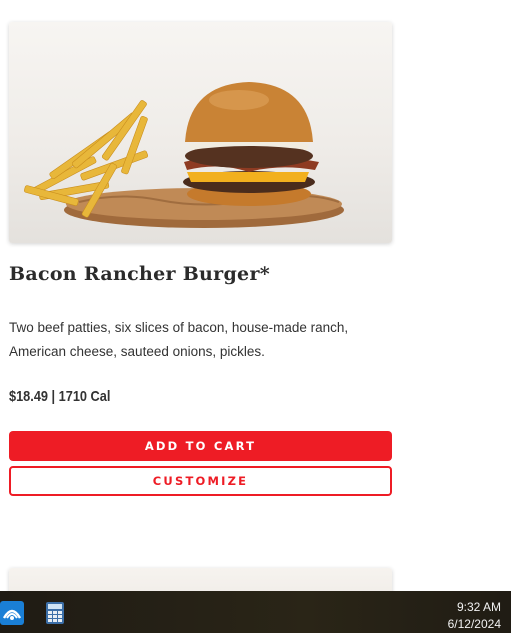 Image resolution: width=511 pixels, height=633 pixels. What do you see at coordinates (56, 613) in the screenshot?
I see `calculator-icon` at bounding box center [56, 613].